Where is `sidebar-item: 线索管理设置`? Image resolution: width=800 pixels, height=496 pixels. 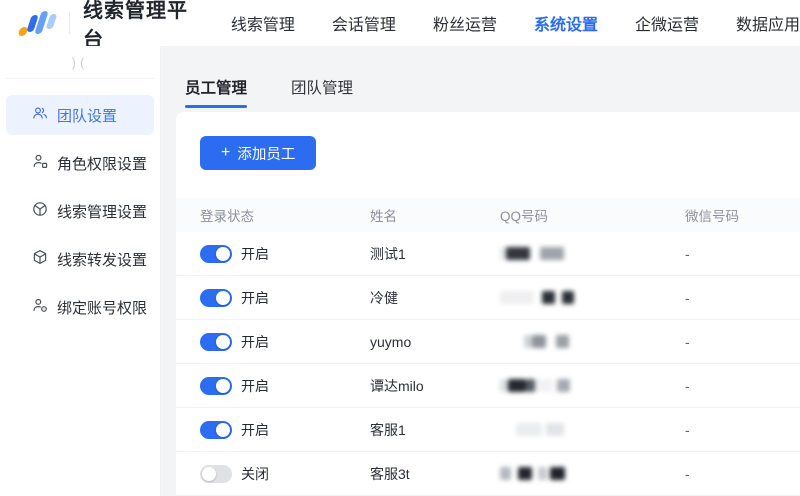
sidebar-item: 线索管理设置 is located at coordinates (80, 211).